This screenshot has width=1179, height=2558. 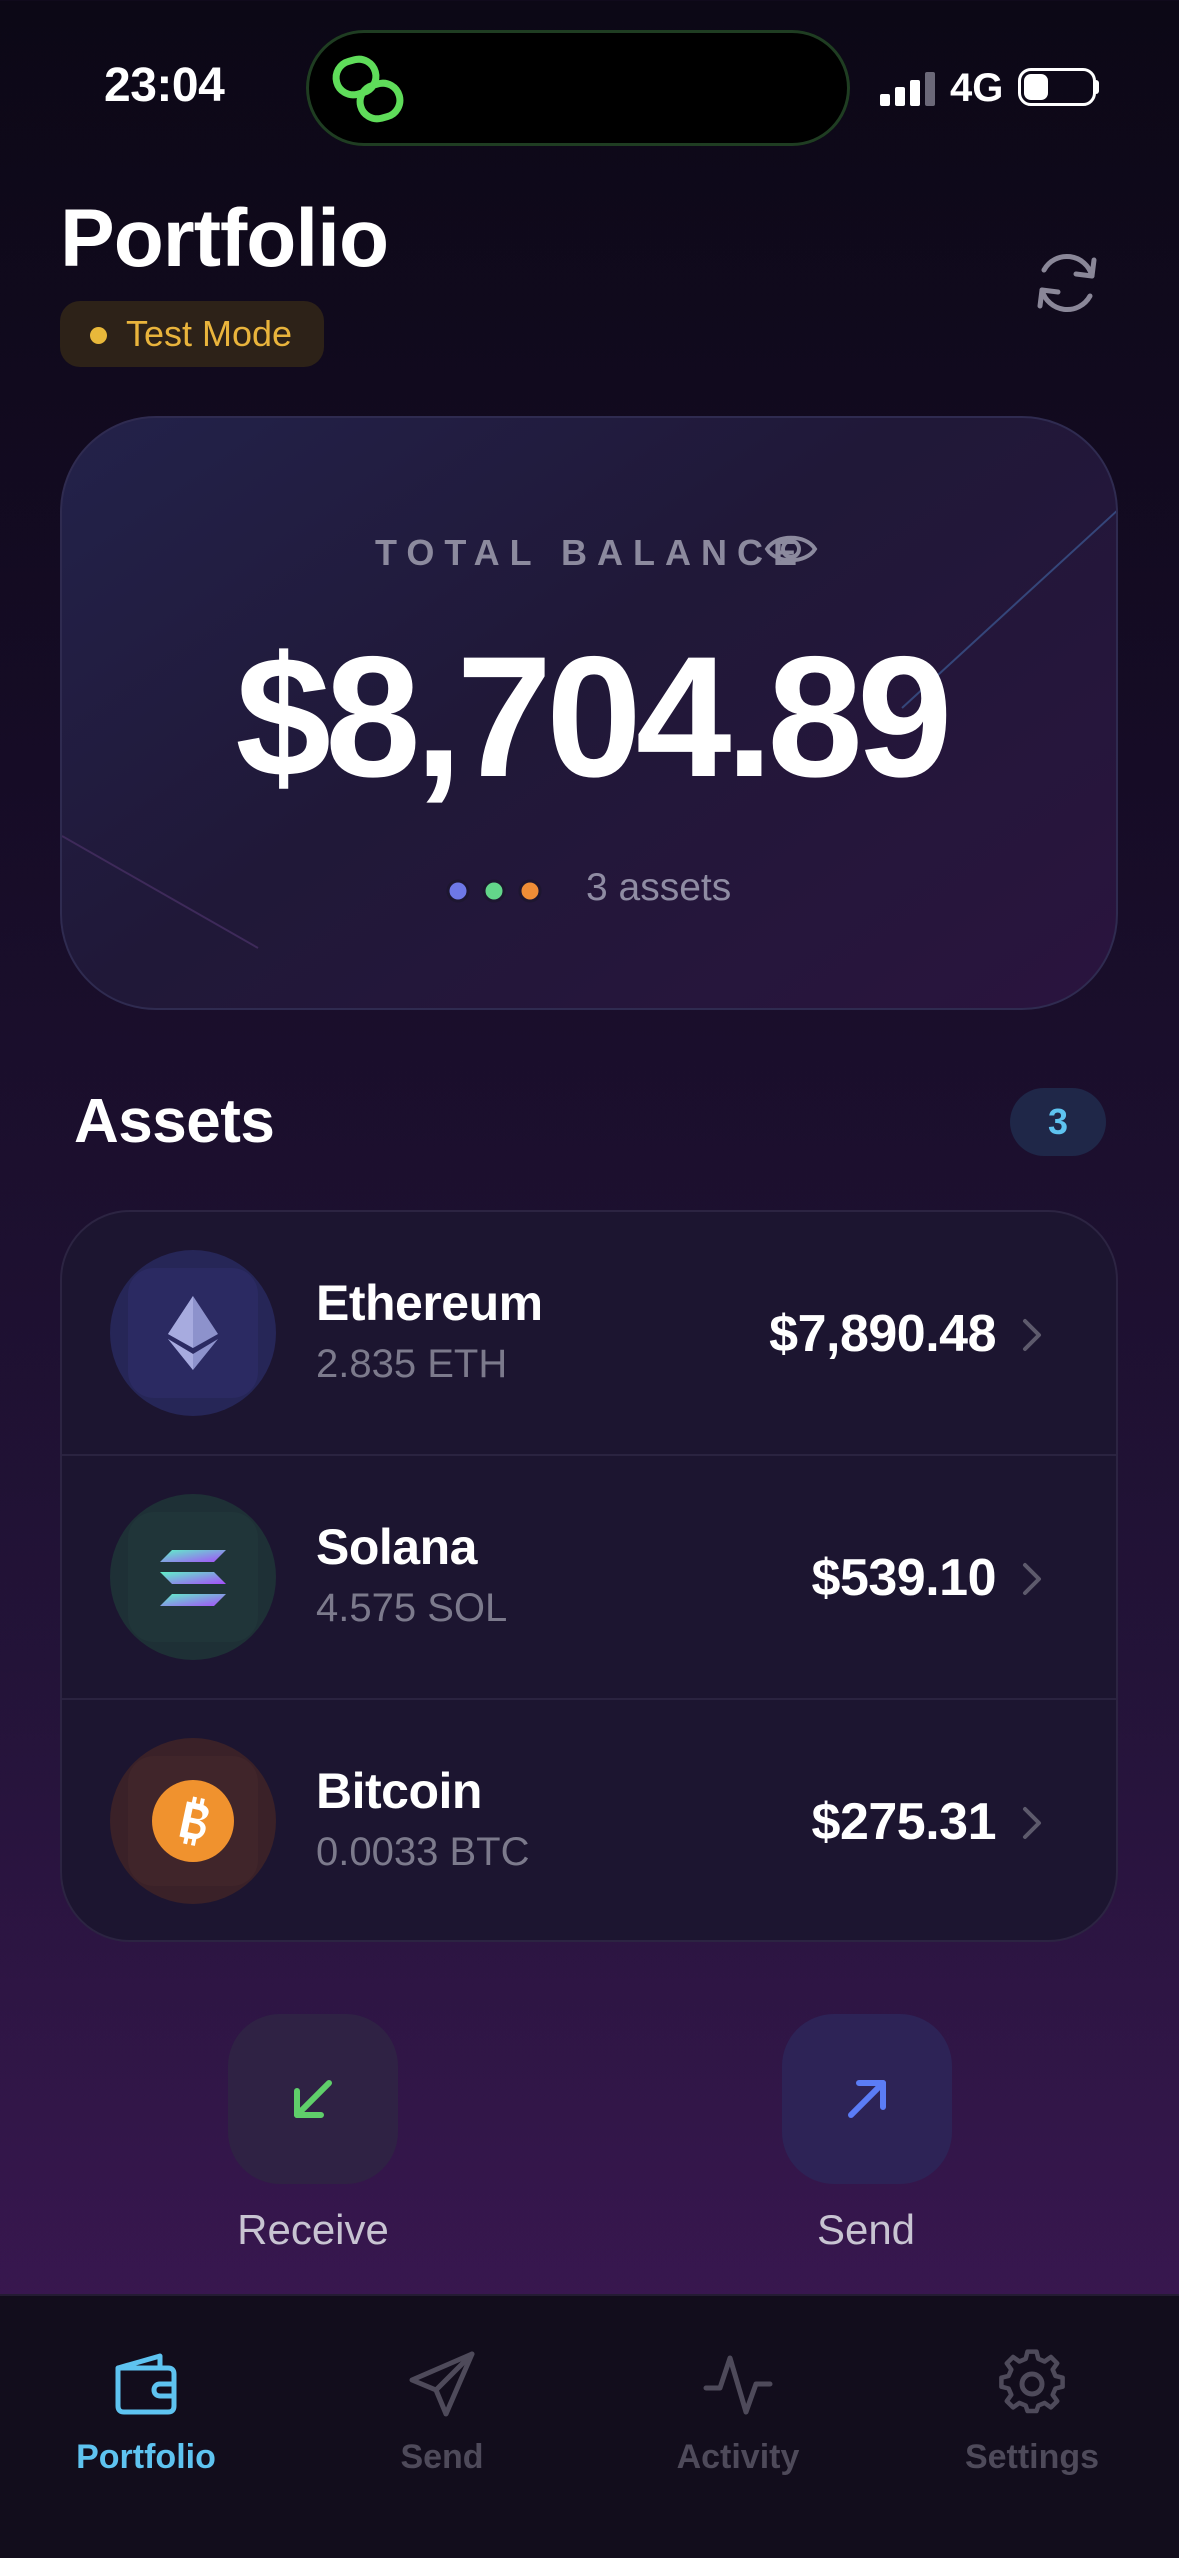 I want to click on refresh-icon, so click(x=1067, y=283).